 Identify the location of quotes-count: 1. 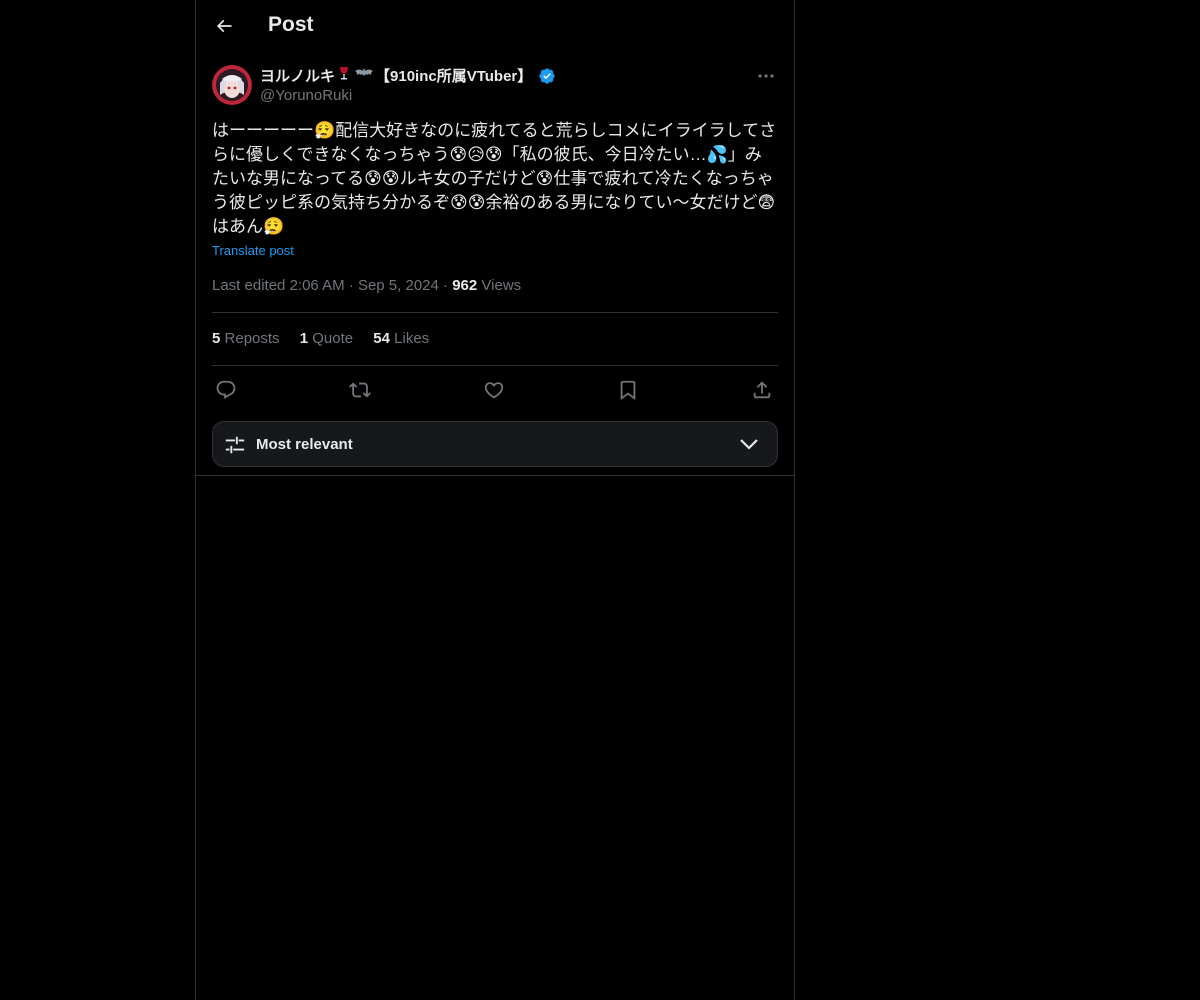
(304, 338).